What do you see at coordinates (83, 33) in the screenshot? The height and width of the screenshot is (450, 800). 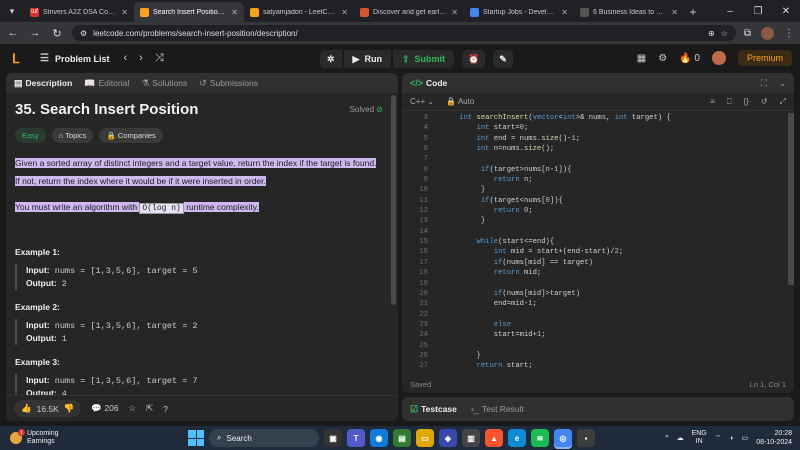 I see `site-info-icon: ⚙` at bounding box center [83, 33].